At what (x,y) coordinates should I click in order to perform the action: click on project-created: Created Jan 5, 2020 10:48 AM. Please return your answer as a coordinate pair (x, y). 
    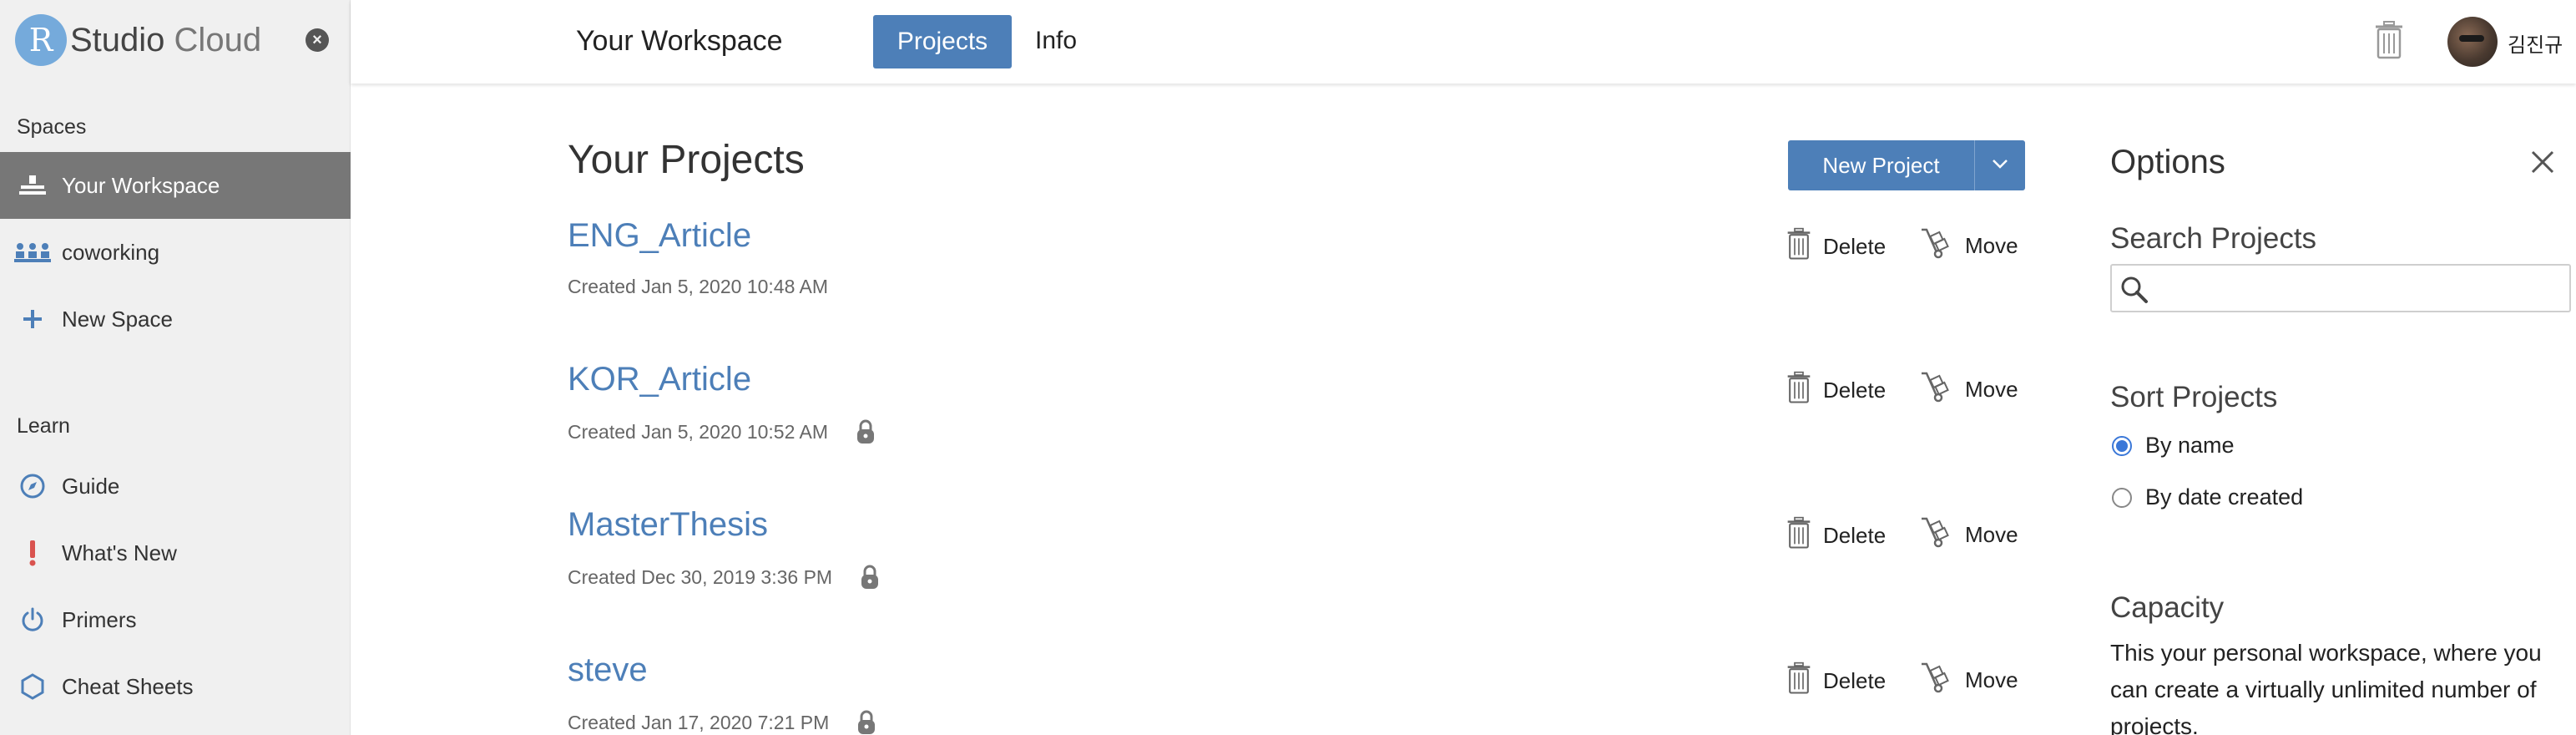
    Looking at the image, I should click on (698, 287).